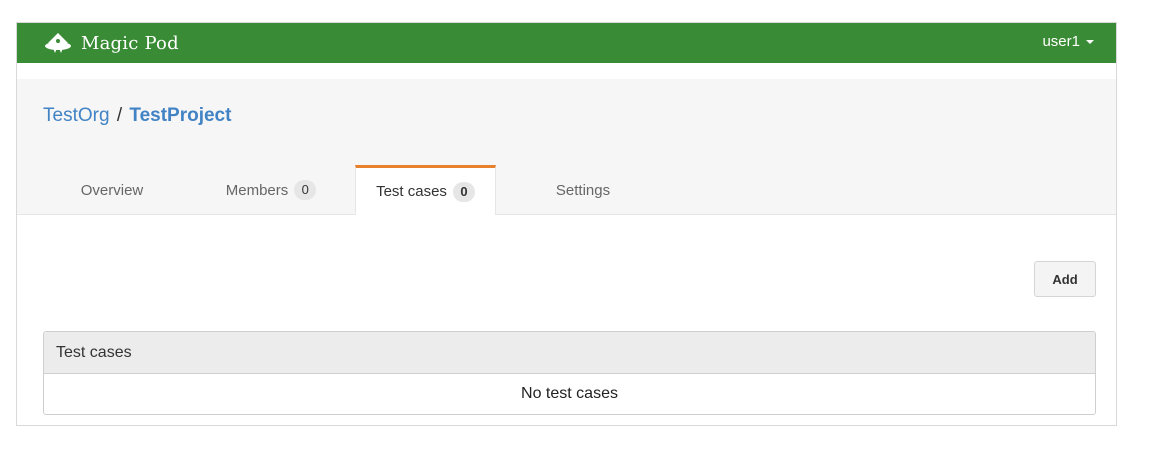 The height and width of the screenshot is (460, 1156). I want to click on project-tabs: Overview Members 0 Test cases 0 Settings, so click(566, 190).